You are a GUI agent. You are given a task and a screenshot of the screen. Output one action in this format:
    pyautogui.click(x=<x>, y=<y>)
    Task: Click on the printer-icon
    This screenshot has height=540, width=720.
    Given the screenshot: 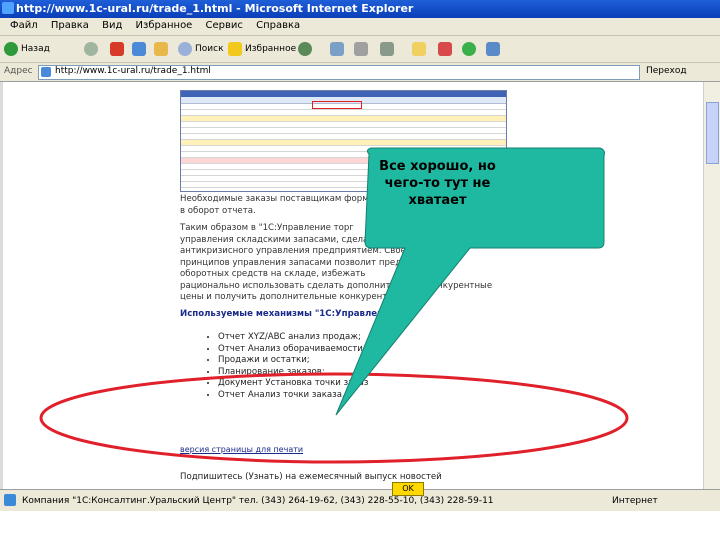 What is the action you would take?
    pyautogui.click(x=361, y=49)
    